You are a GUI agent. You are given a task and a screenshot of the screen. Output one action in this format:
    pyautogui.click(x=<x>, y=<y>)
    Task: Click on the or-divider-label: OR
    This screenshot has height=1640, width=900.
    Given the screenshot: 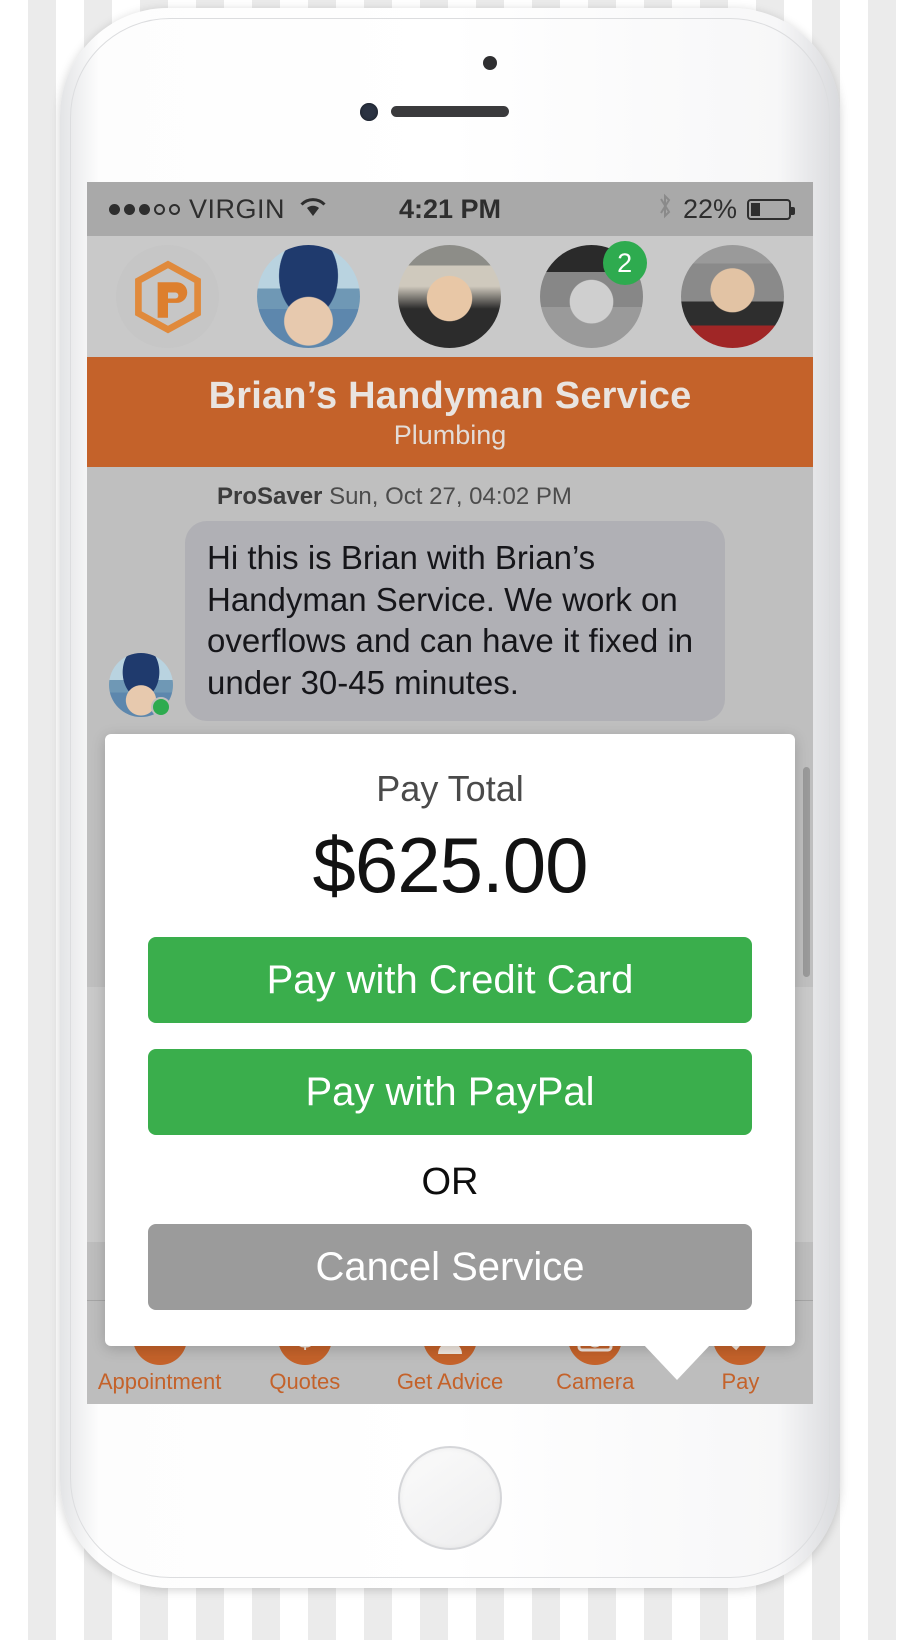 What is the action you would take?
    pyautogui.click(x=450, y=1182)
    